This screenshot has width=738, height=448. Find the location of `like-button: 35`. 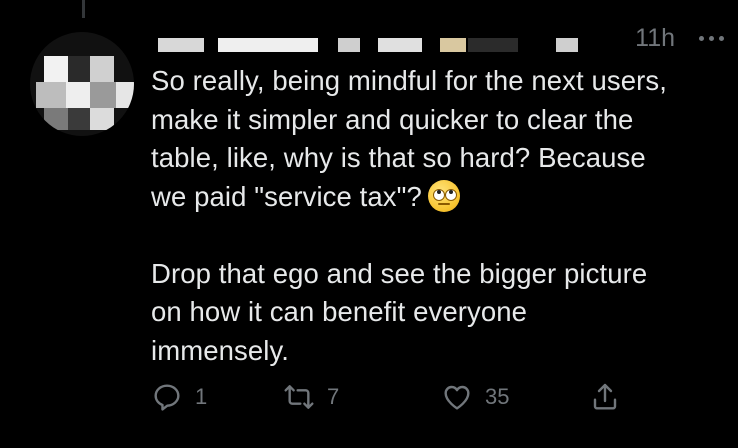

like-button: 35 is located at coordinates (475, 397).